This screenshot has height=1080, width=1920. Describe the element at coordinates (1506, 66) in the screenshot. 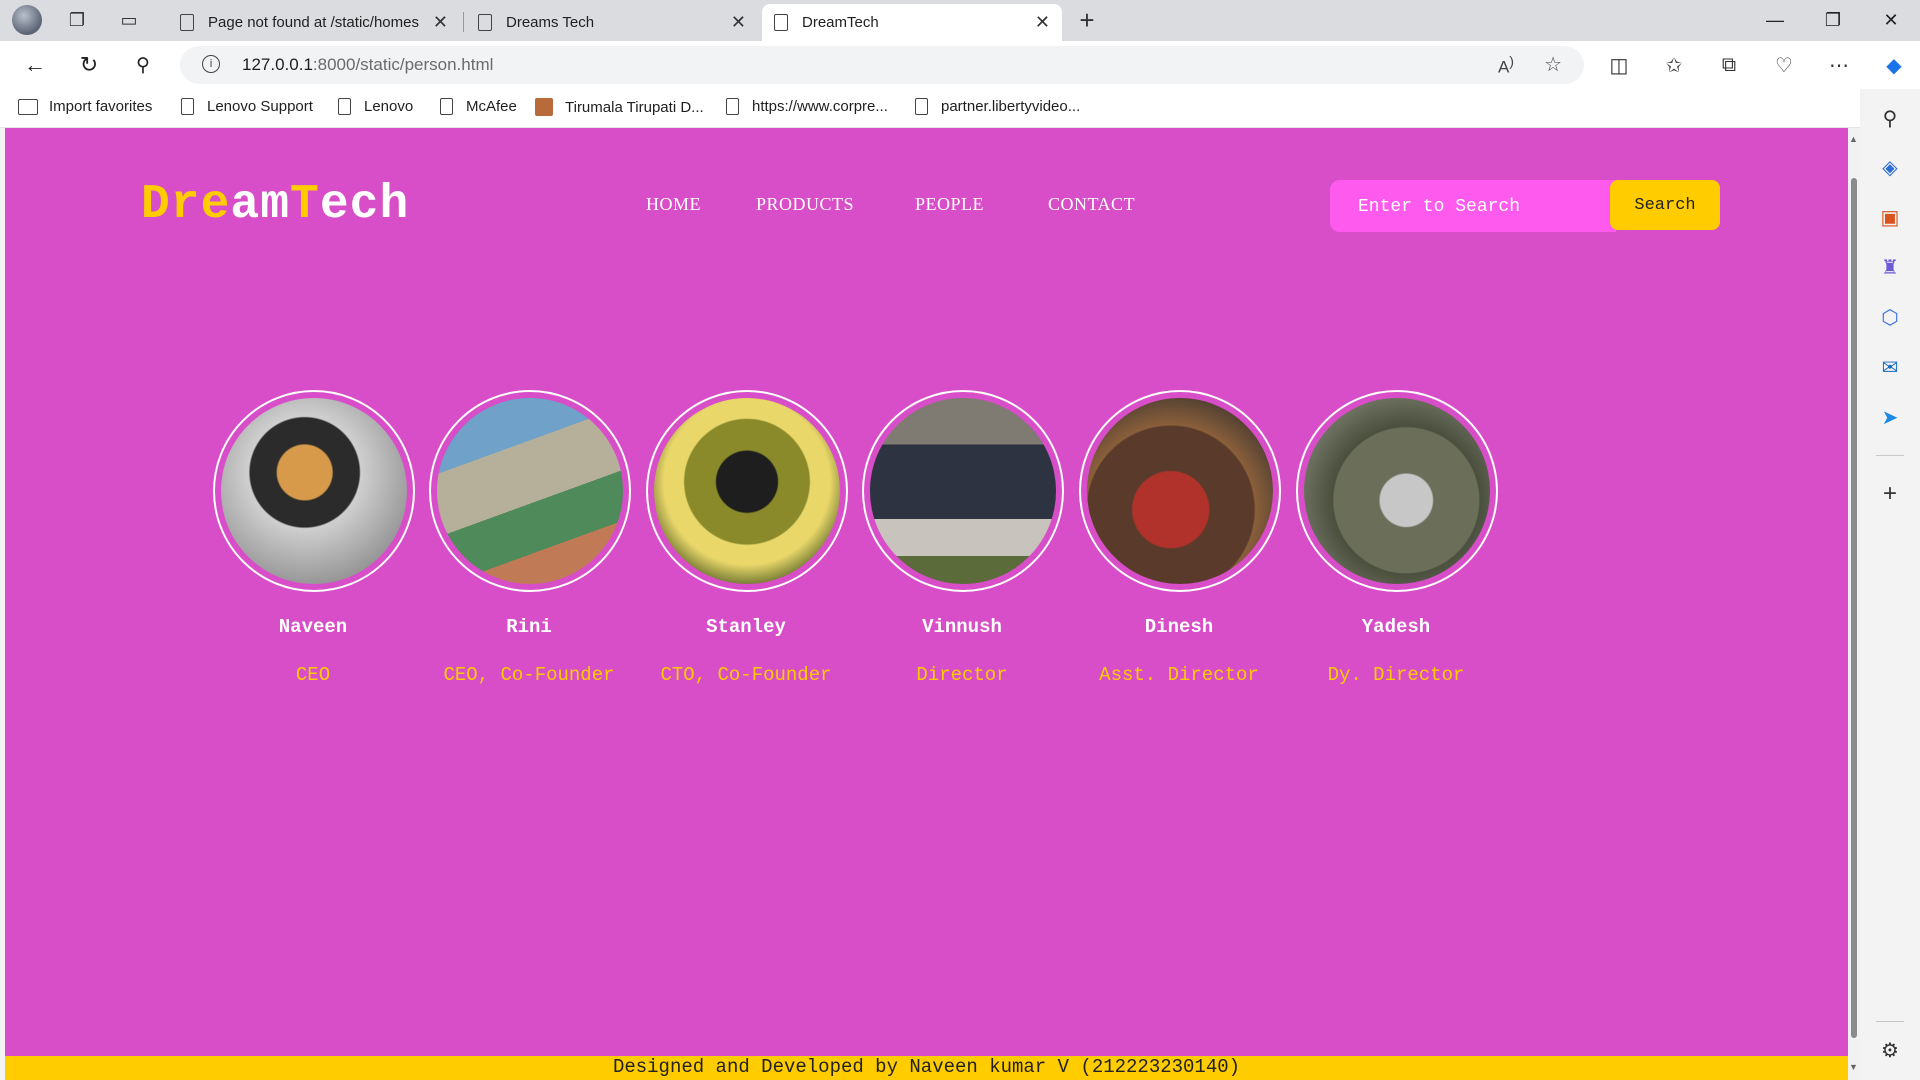

I see `read-aloud-icon: A)` at that location.